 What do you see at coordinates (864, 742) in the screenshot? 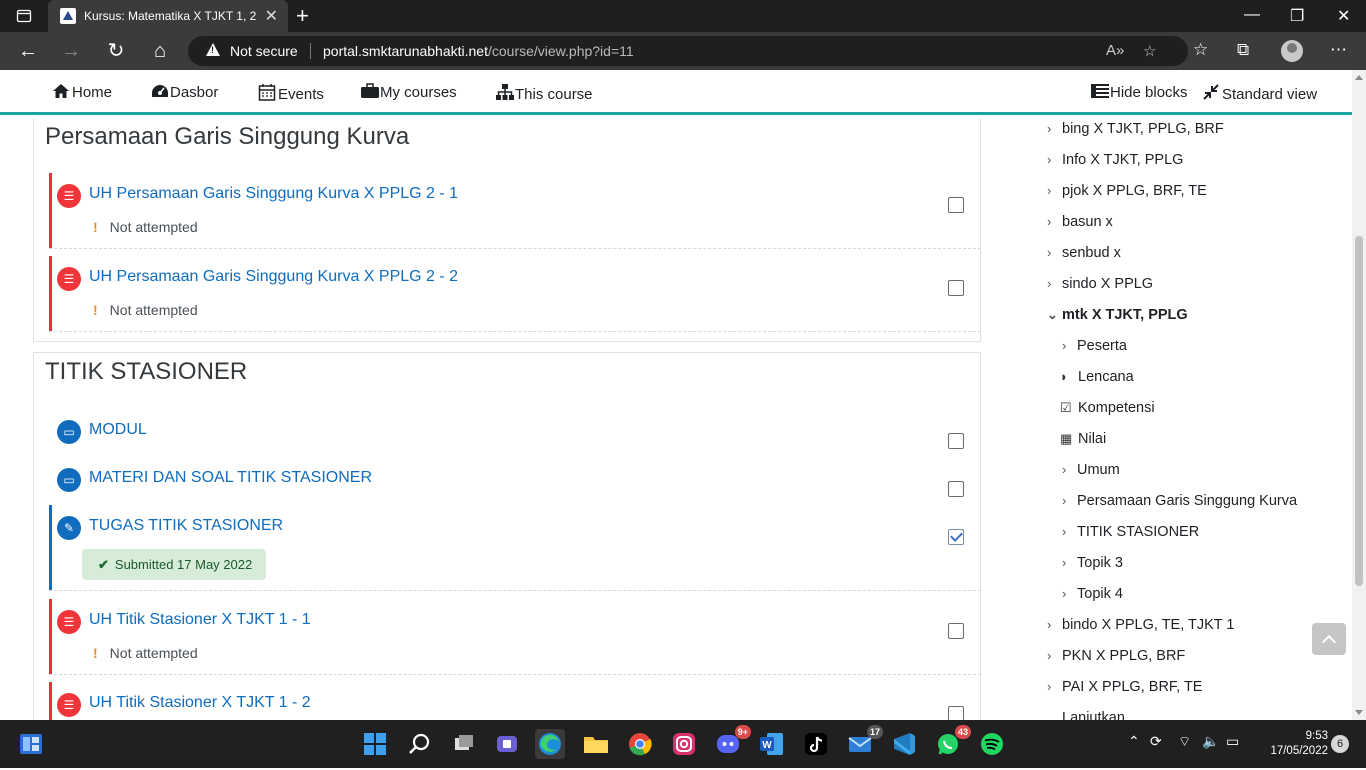
I see `mail-icon: 17` at bounding box center [864, 742].